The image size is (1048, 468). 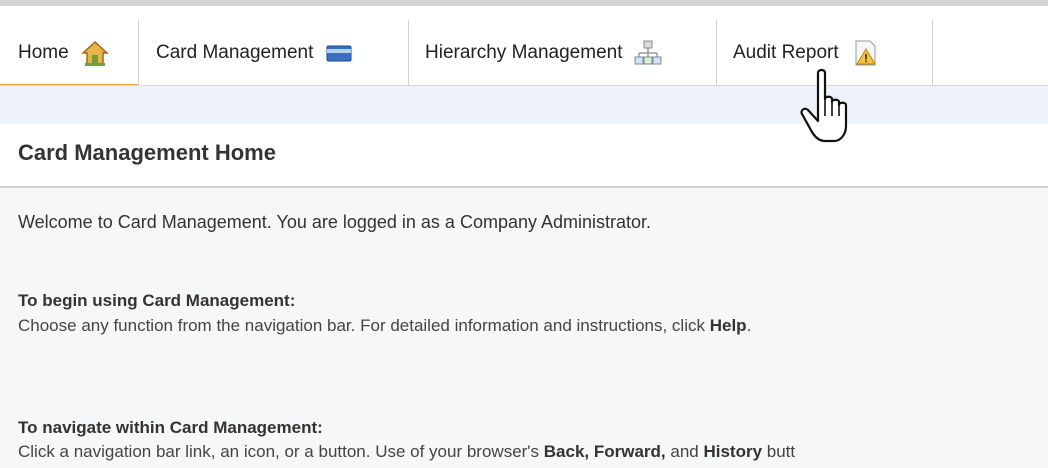 I want to click on tab-home: Home, so click(x=63, y=53).